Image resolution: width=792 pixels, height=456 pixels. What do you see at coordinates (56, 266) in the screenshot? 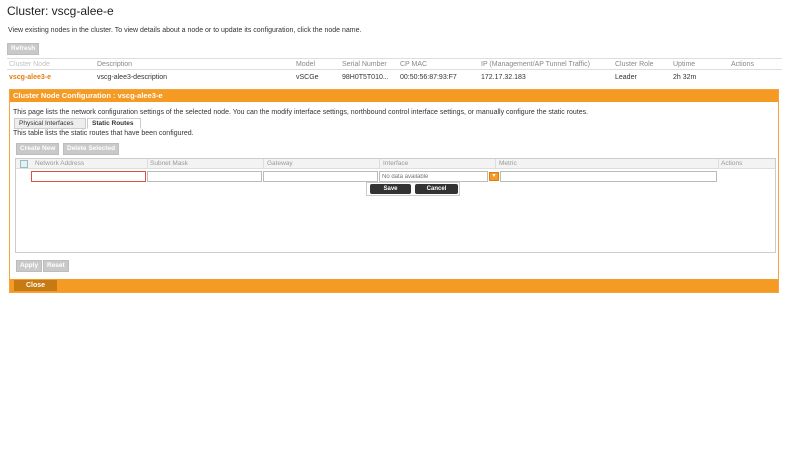
I see `reset-button: Reset` at bounding box center [56, 266].